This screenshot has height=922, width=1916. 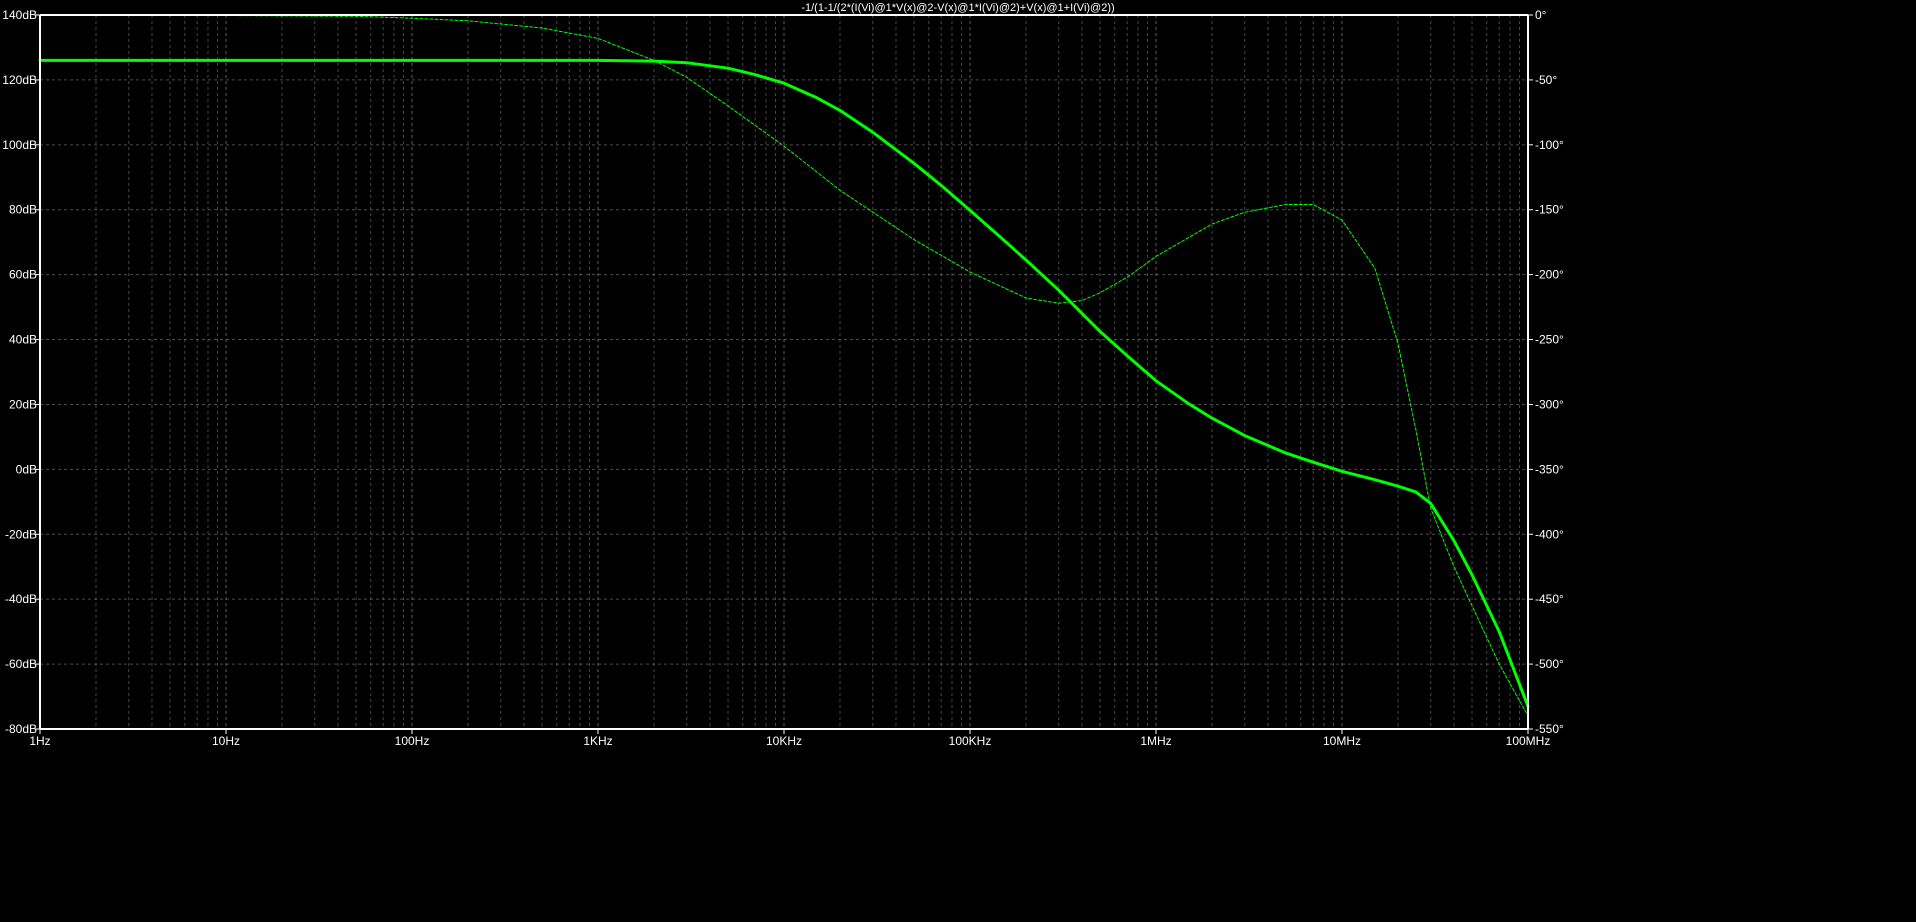 What do you see at coordinates (1549, 599) in the screenshot?
I see `right-y-tick-label: -450°` at bounding box center [1549, 599].